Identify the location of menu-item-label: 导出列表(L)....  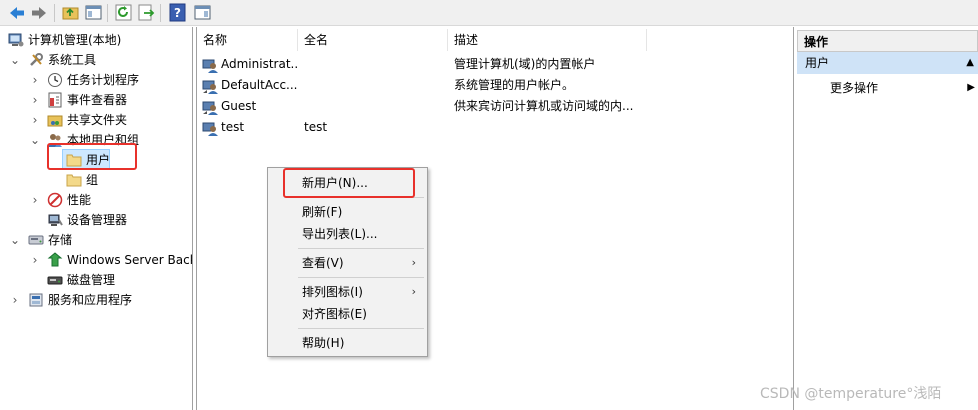
(340, 234).